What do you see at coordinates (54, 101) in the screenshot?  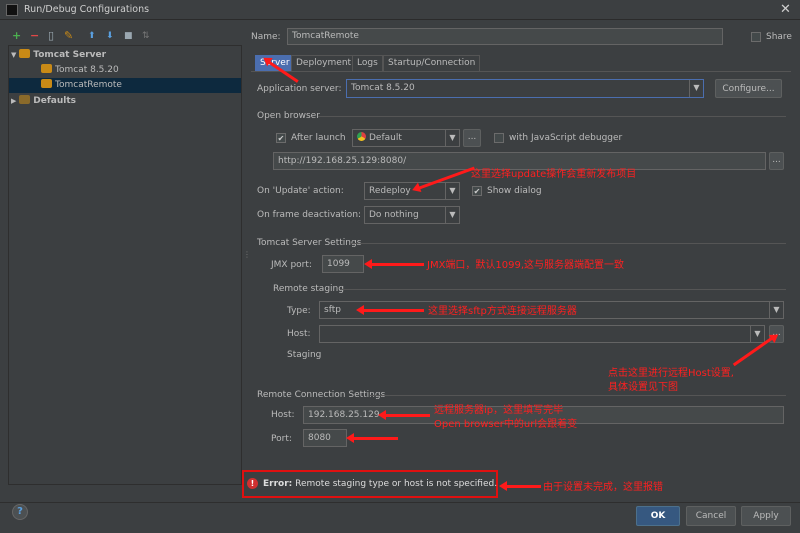 I see `tree-item-label: Defaults` at bounding box center [54, 101].